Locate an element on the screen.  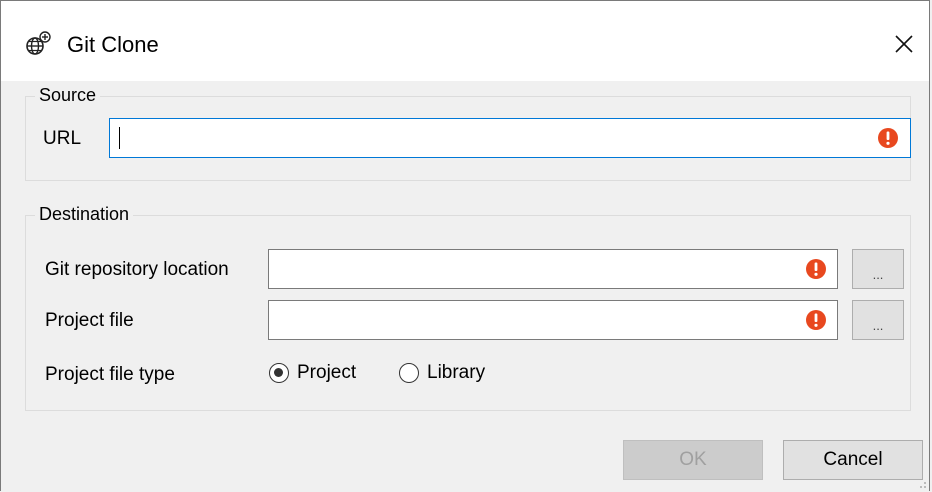
project-file-input-box is located at coordinates (553, 320).